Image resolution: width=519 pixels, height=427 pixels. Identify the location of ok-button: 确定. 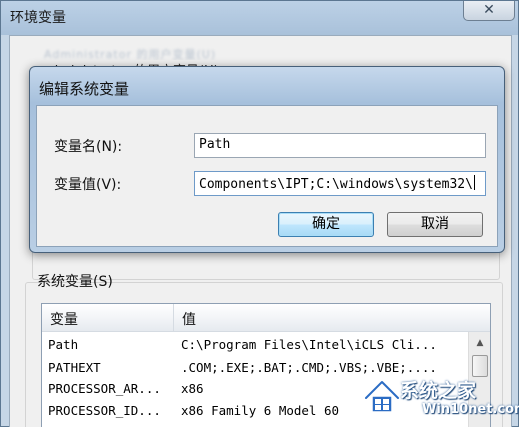
(326, 224).